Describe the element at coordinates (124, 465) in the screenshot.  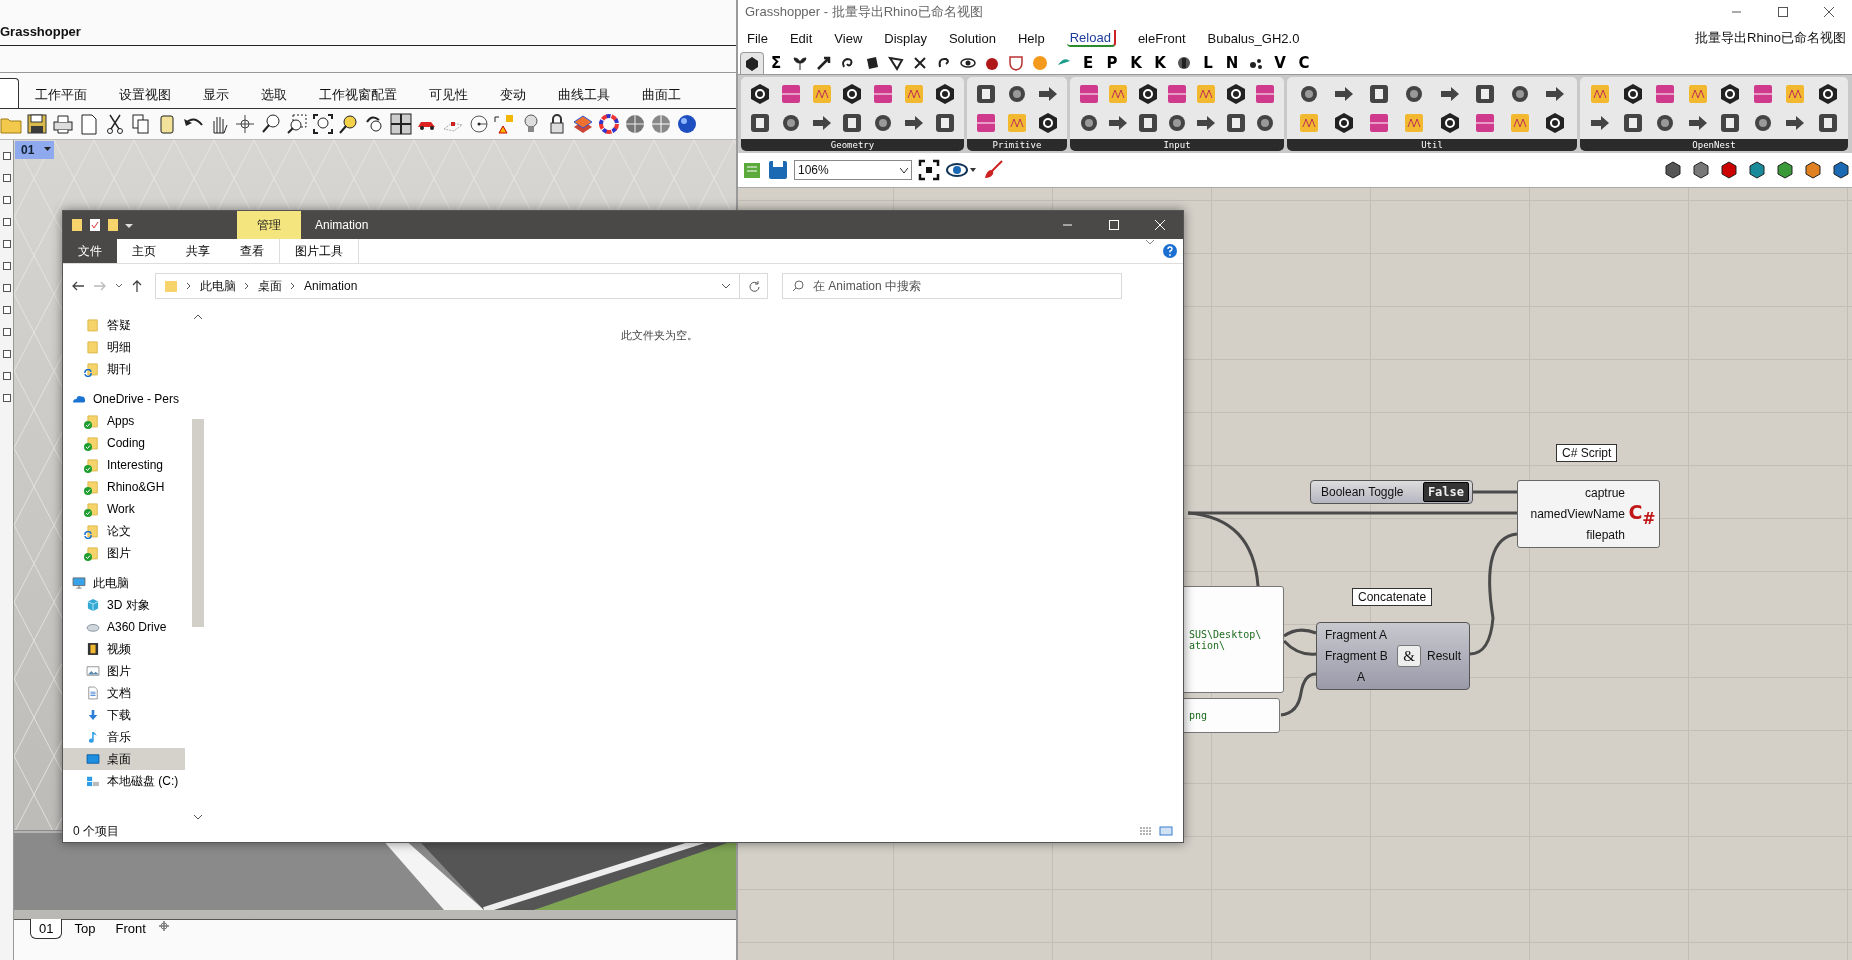
I see `nav-item: Interesting` at that location.